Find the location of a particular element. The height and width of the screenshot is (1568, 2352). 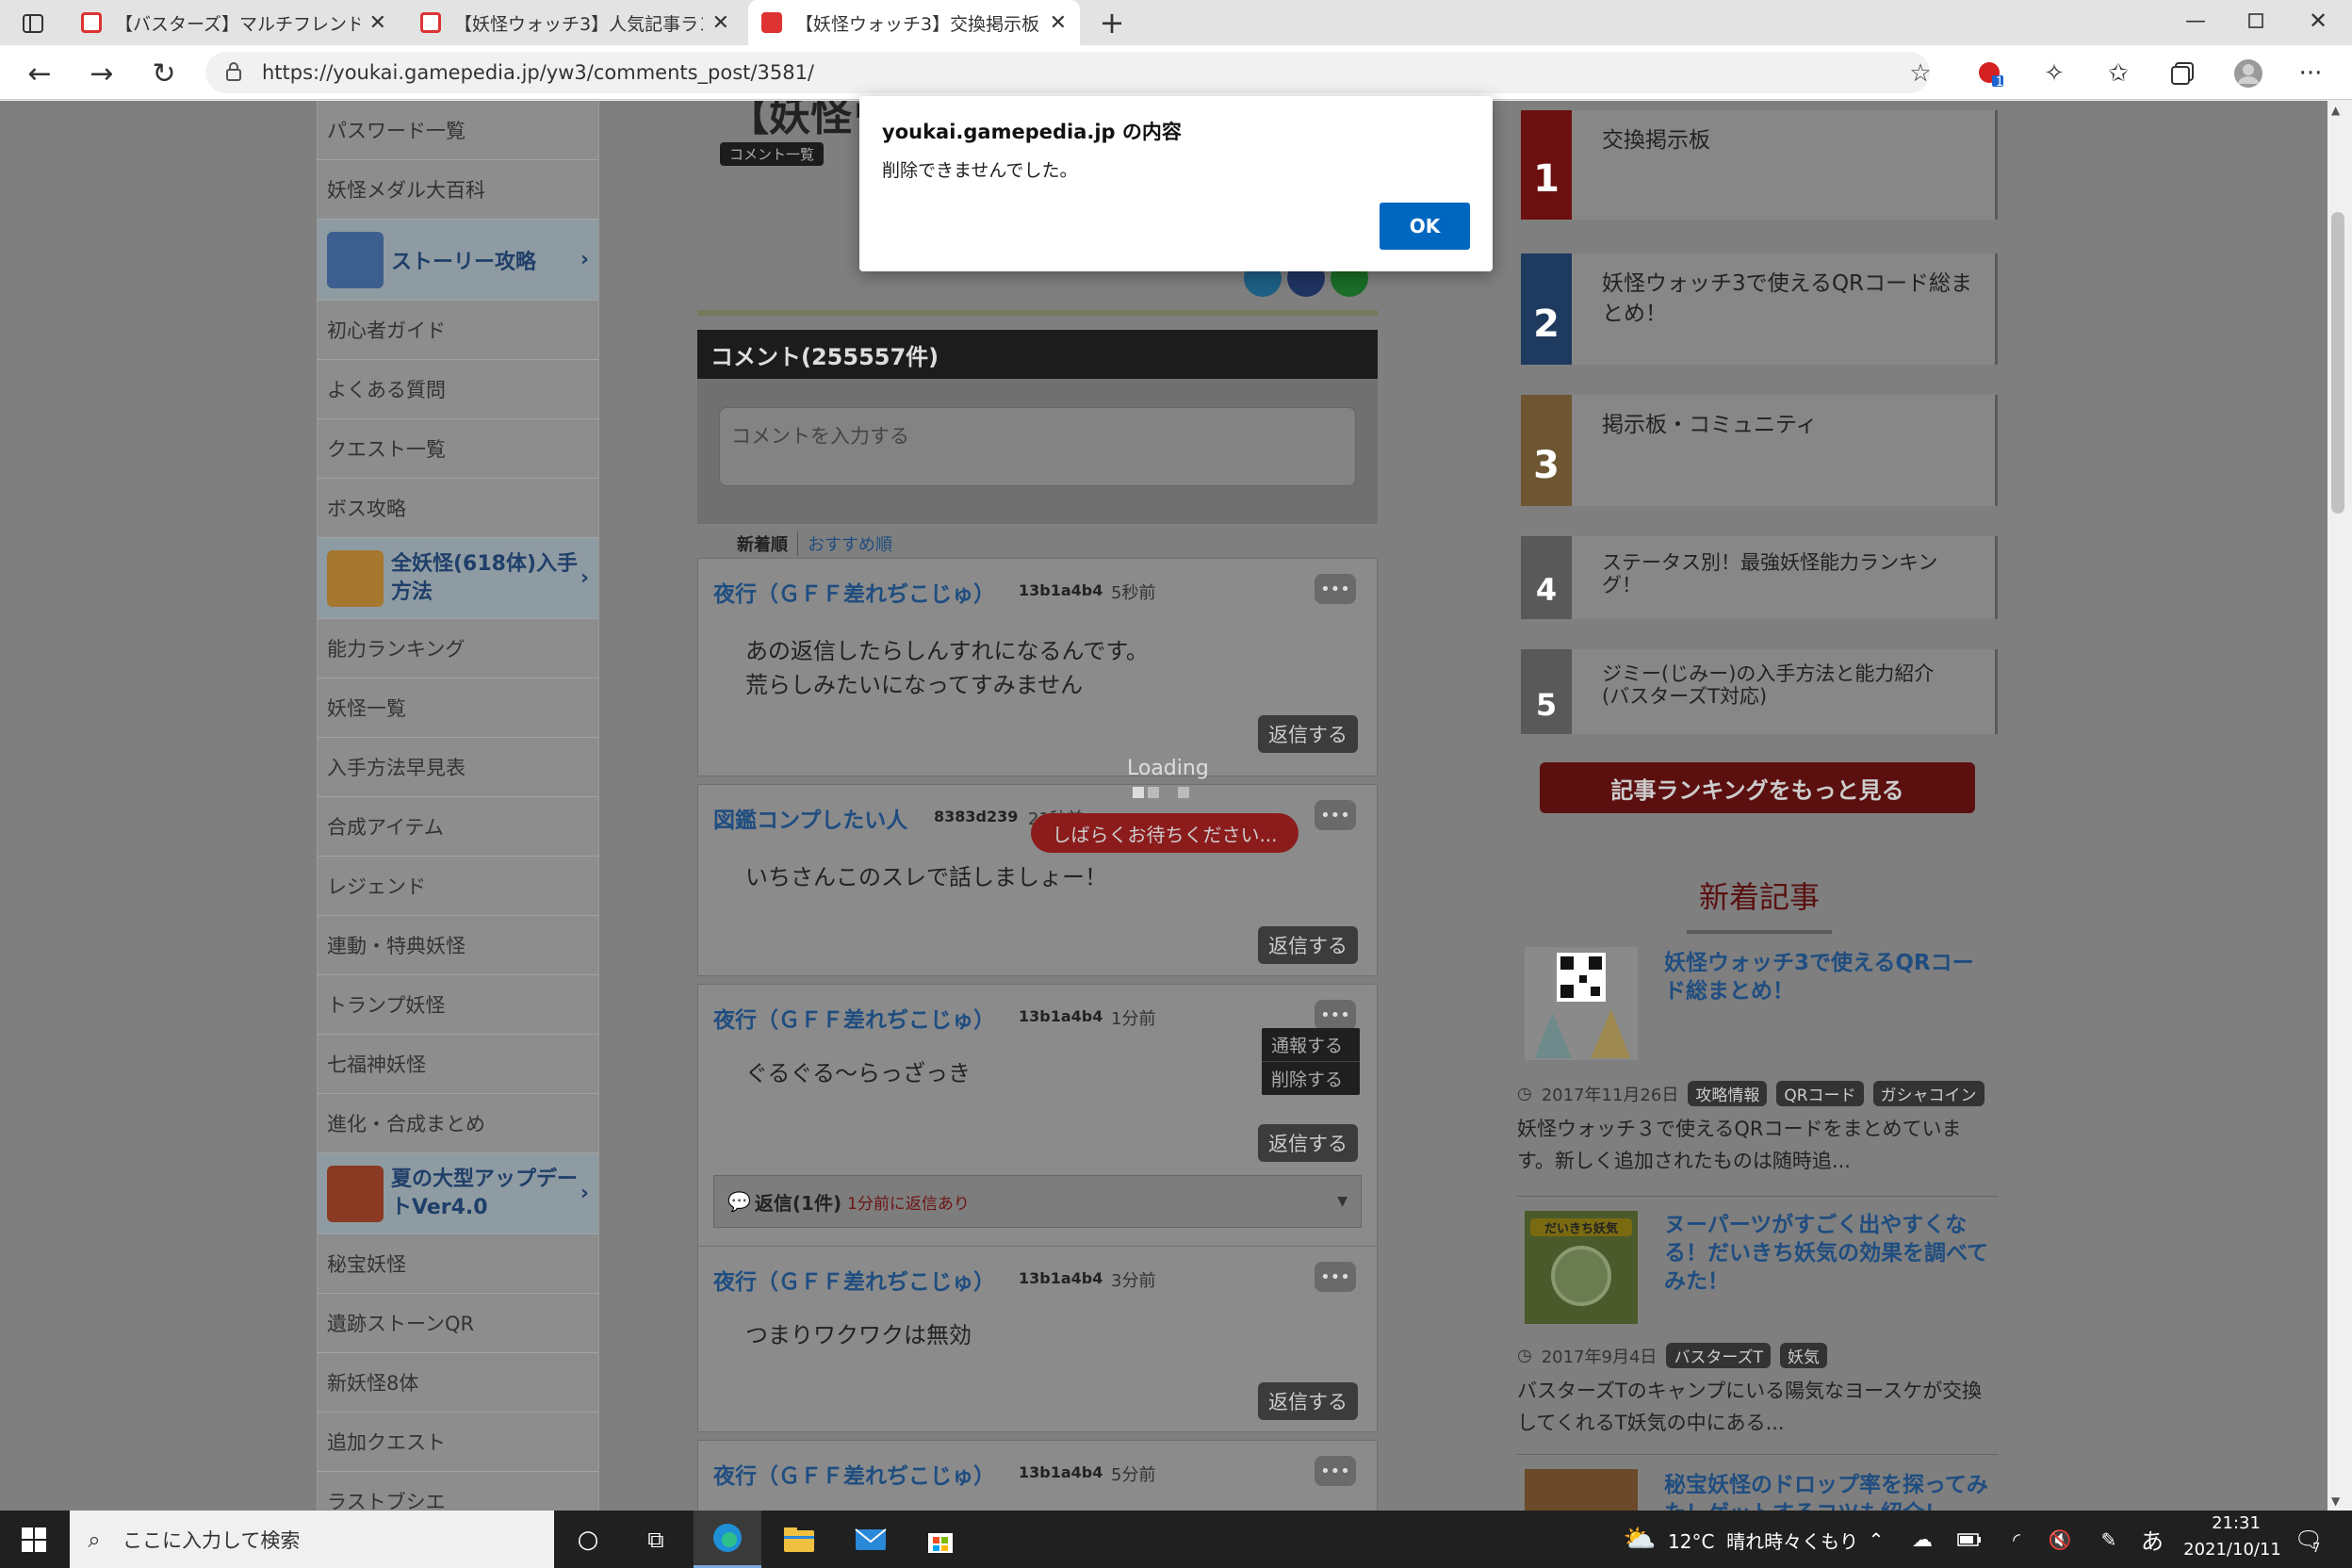

nav-item-featured: 全妖怪(618体)入手方法 › is located at coordinates (458, 578).